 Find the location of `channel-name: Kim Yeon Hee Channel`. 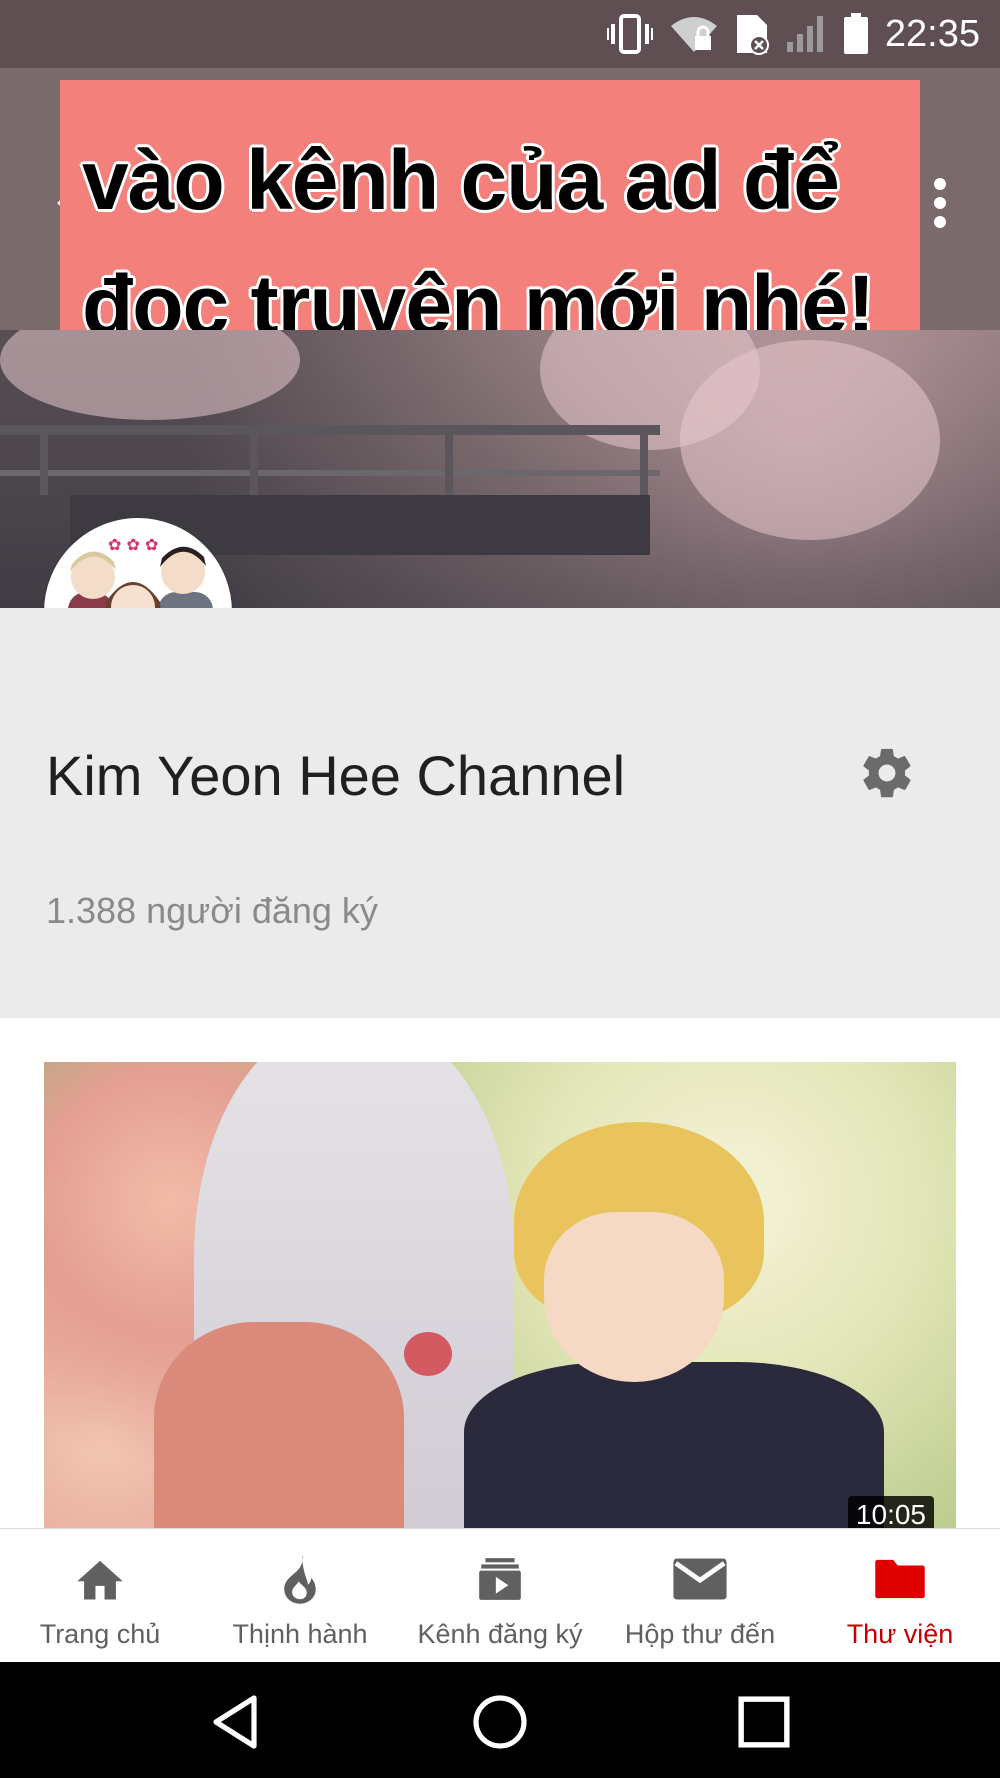

channel-name: Kim Yeon Hee Channel is located at coordinates (336, 775).